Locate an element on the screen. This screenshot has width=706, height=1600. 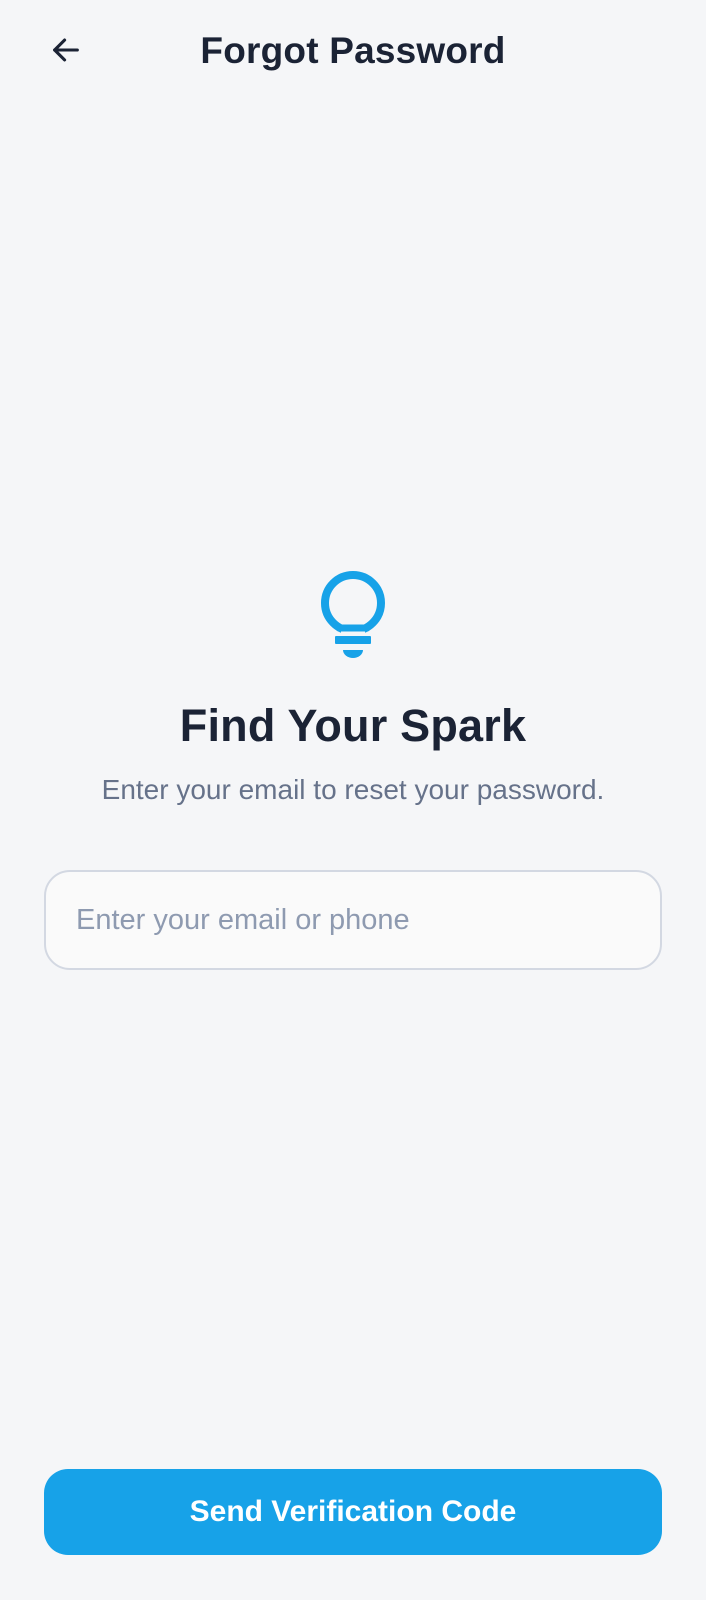
email-or-phone-input is located at coordinates (353, 920).